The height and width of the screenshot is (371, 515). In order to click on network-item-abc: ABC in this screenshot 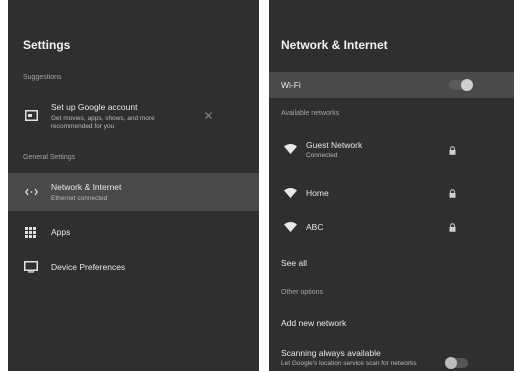, I will do `click(391, 228)`.